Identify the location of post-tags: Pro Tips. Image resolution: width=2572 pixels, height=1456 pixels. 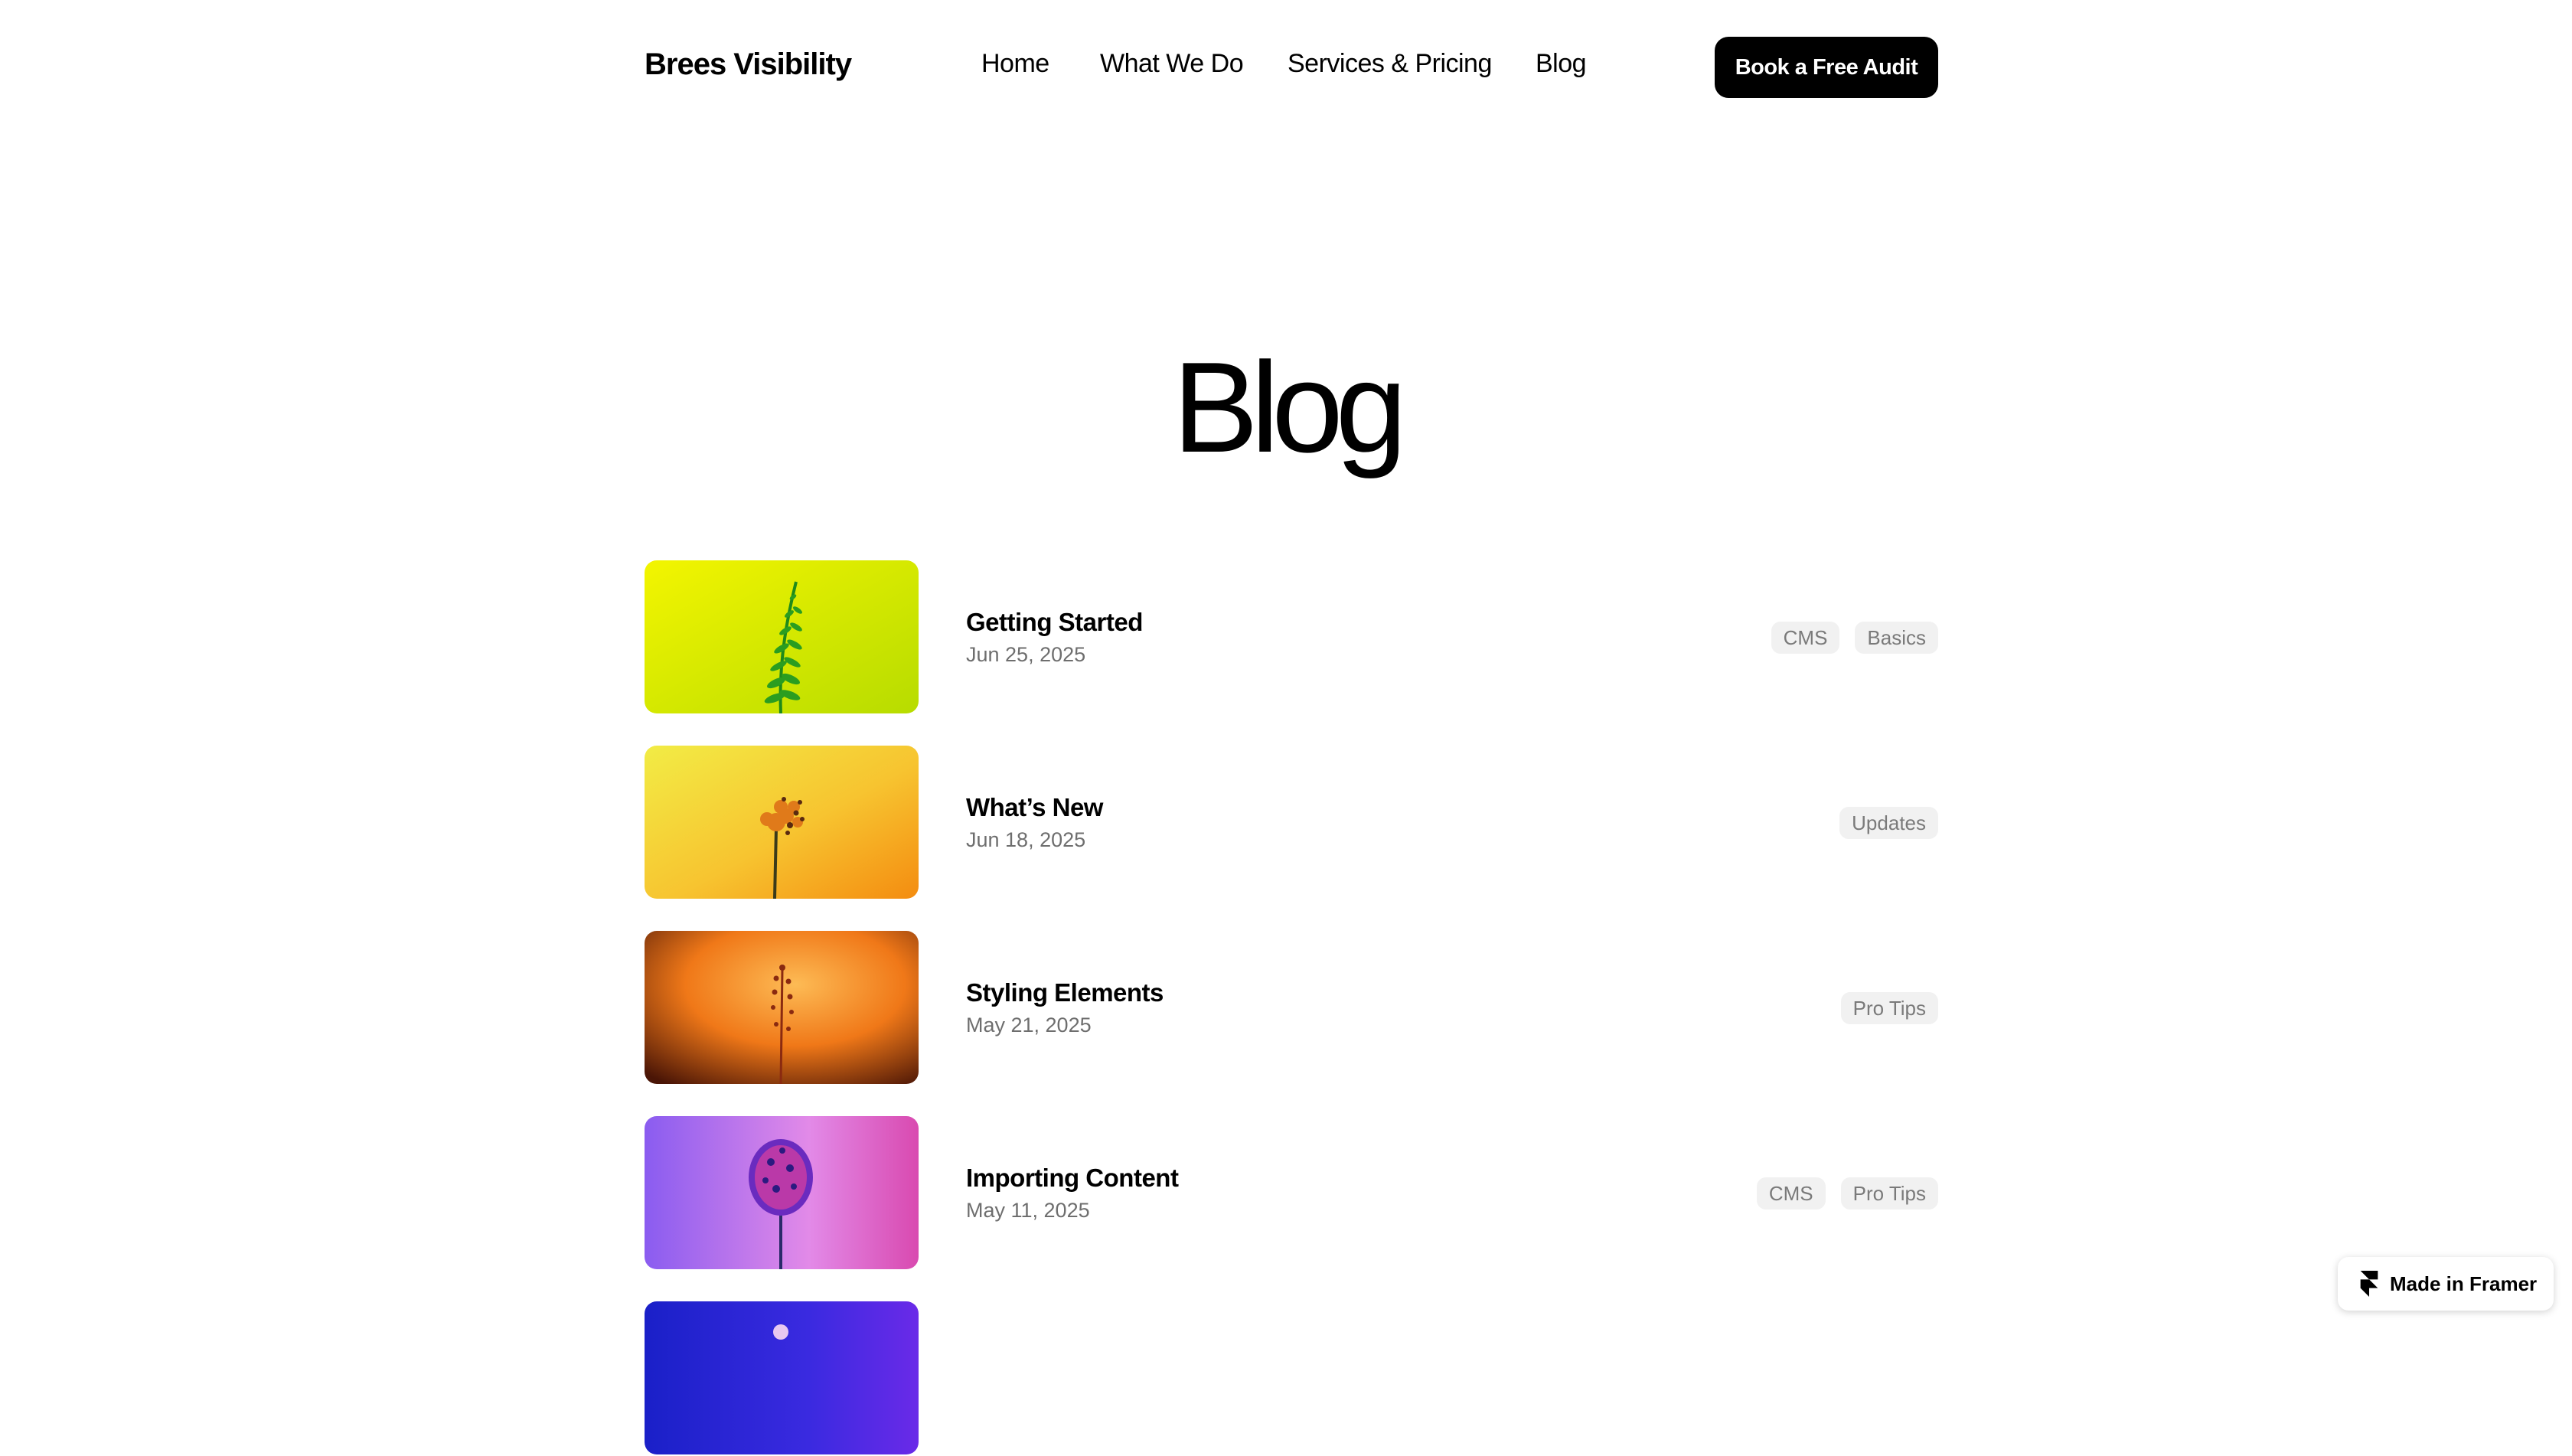
(1889, 1008).